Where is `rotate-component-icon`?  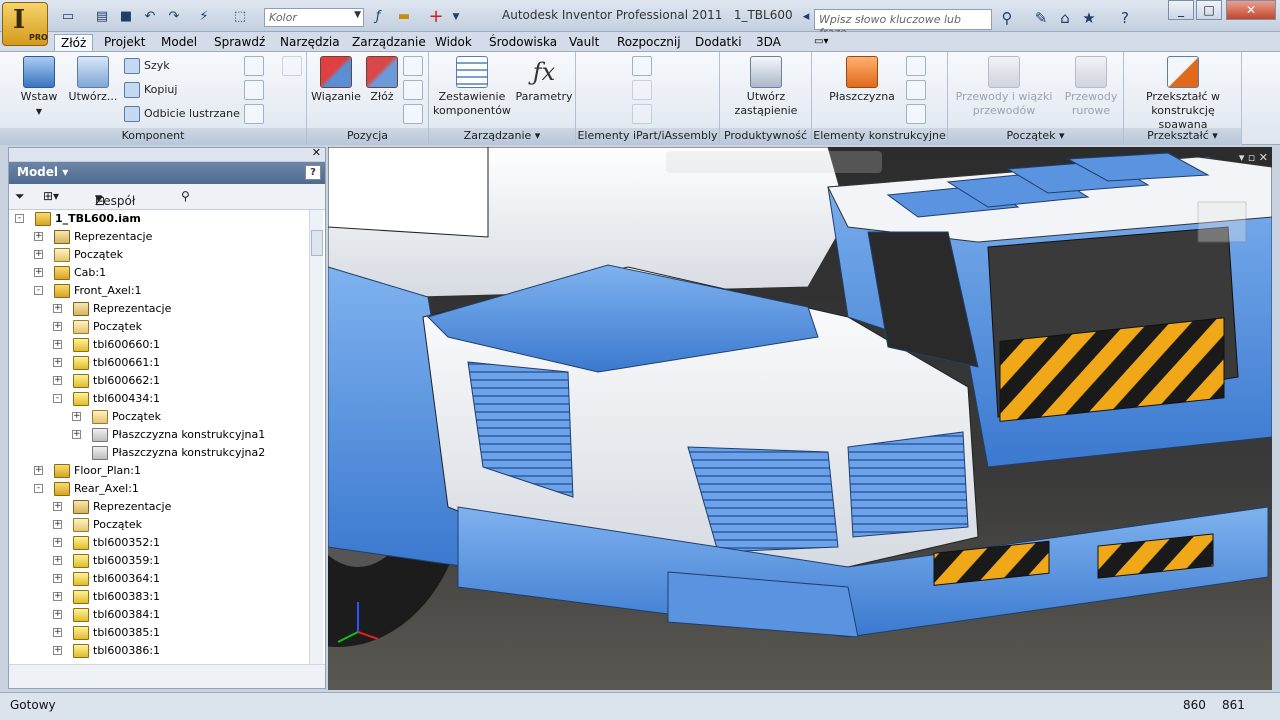
rotate-component-icon is located at coordinates (413, 90).